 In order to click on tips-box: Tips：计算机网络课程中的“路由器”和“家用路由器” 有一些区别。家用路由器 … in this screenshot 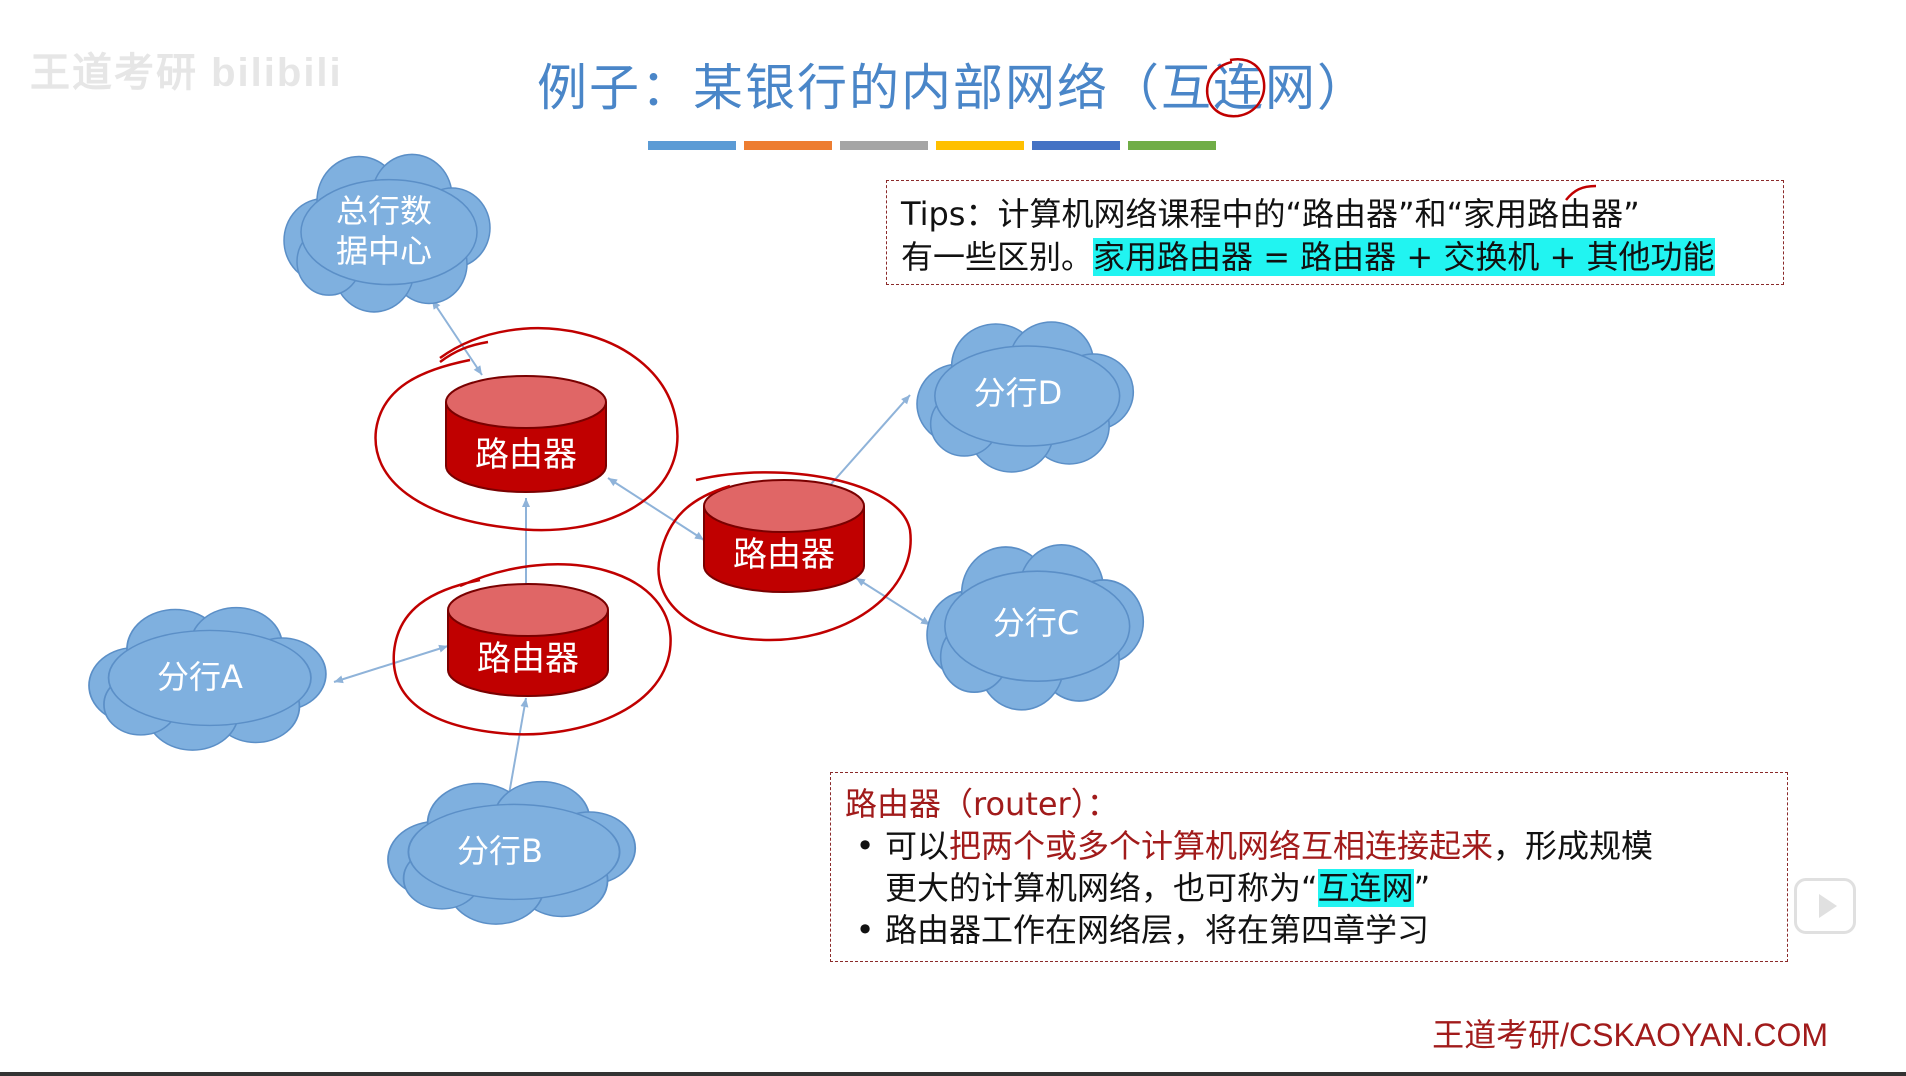, I will do `click(1335, 232)`.